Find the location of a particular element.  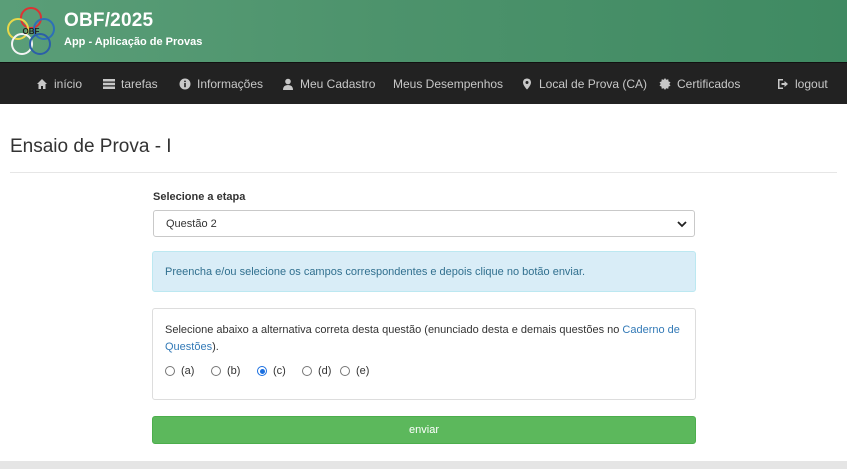

option-a: (a) is located at coordinates (179, 371).